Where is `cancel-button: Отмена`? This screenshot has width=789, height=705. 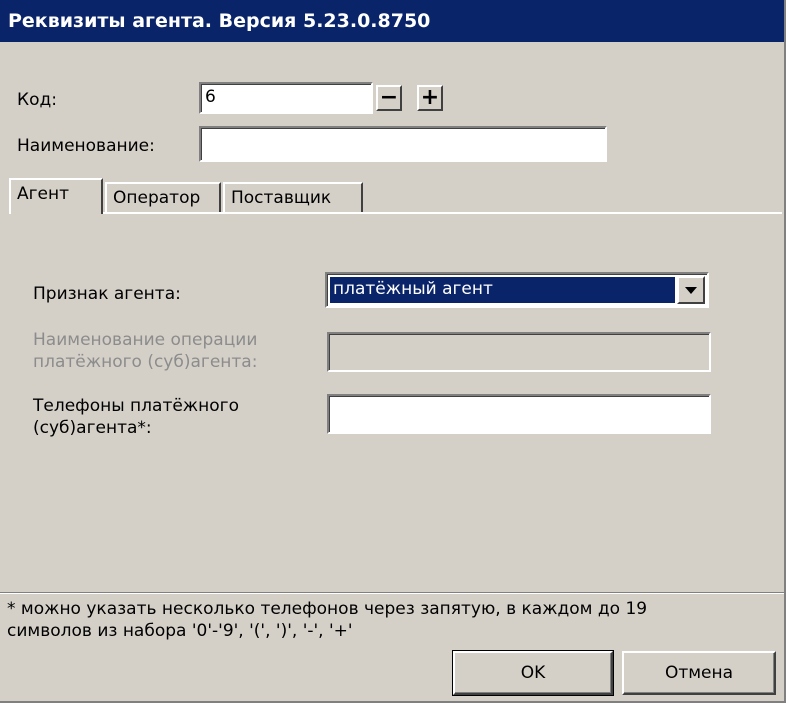 cancel-button: Отмена is located at coordinates (699, 673).